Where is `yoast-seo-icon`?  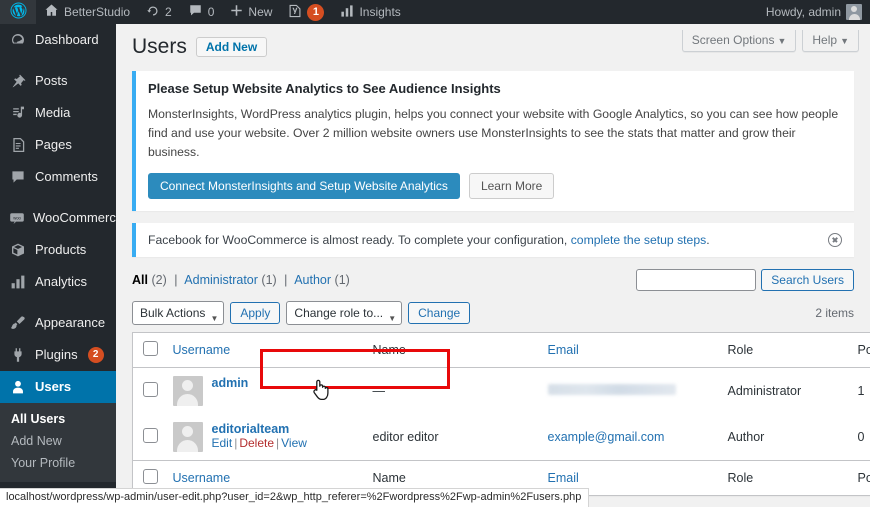
yoast-seo-icon is located at coordinates (295, 12).